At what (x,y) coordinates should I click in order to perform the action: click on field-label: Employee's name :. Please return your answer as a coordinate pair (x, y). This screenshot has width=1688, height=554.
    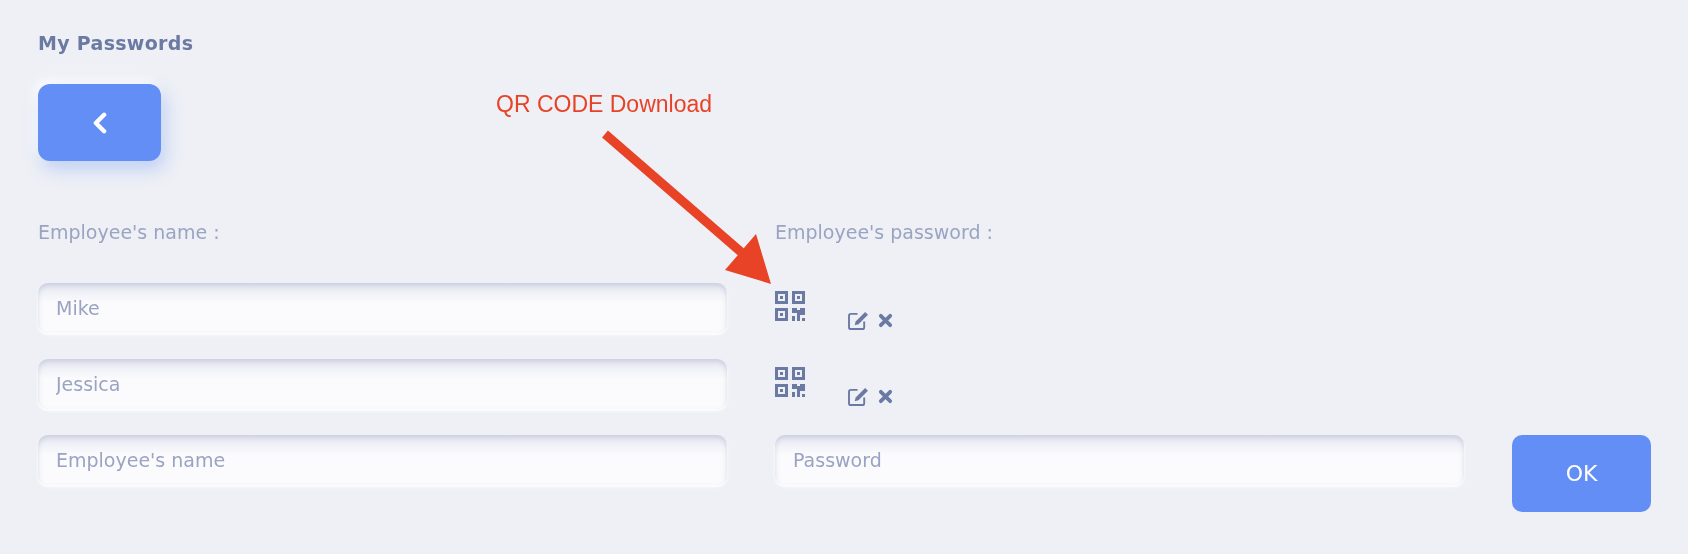
    Looking at the image, I should click on (129, 232).